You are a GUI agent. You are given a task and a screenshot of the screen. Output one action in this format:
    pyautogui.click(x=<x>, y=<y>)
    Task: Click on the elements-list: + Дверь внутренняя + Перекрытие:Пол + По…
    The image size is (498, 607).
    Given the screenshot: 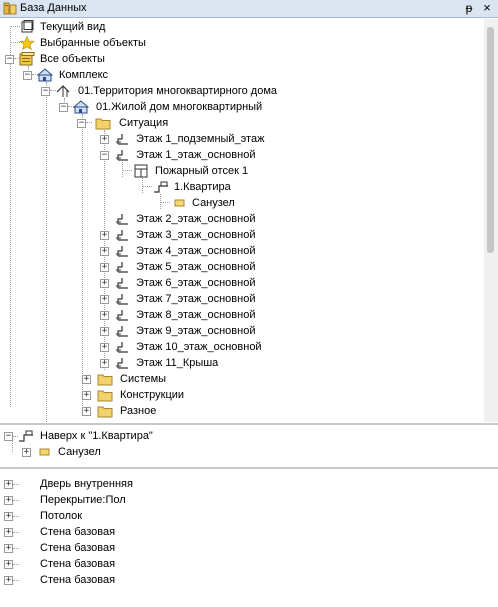 What is the action you would take?
    pyautogui.click(x=68, y=532)
    